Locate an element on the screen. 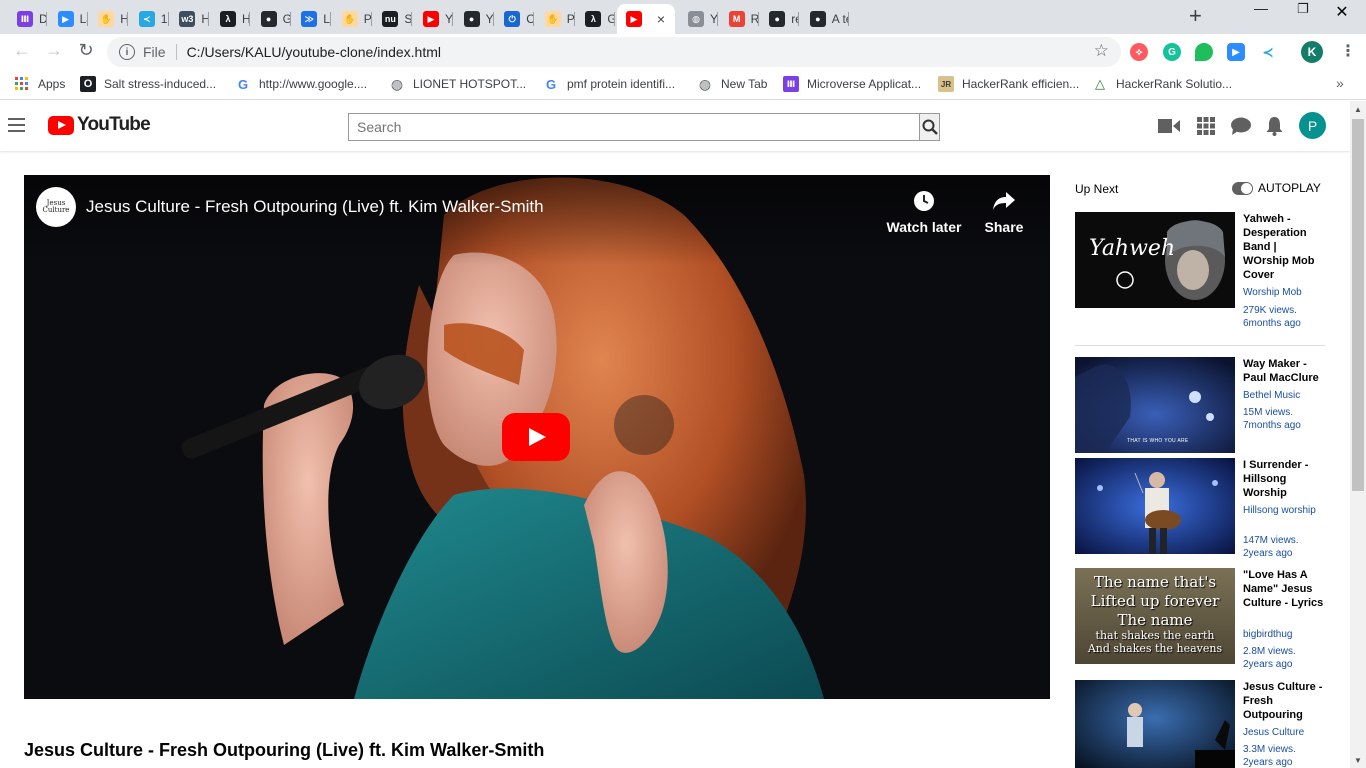 This screenshot has width=1366, height=768. video-camera-icon is located at coordinates (1169, 126).